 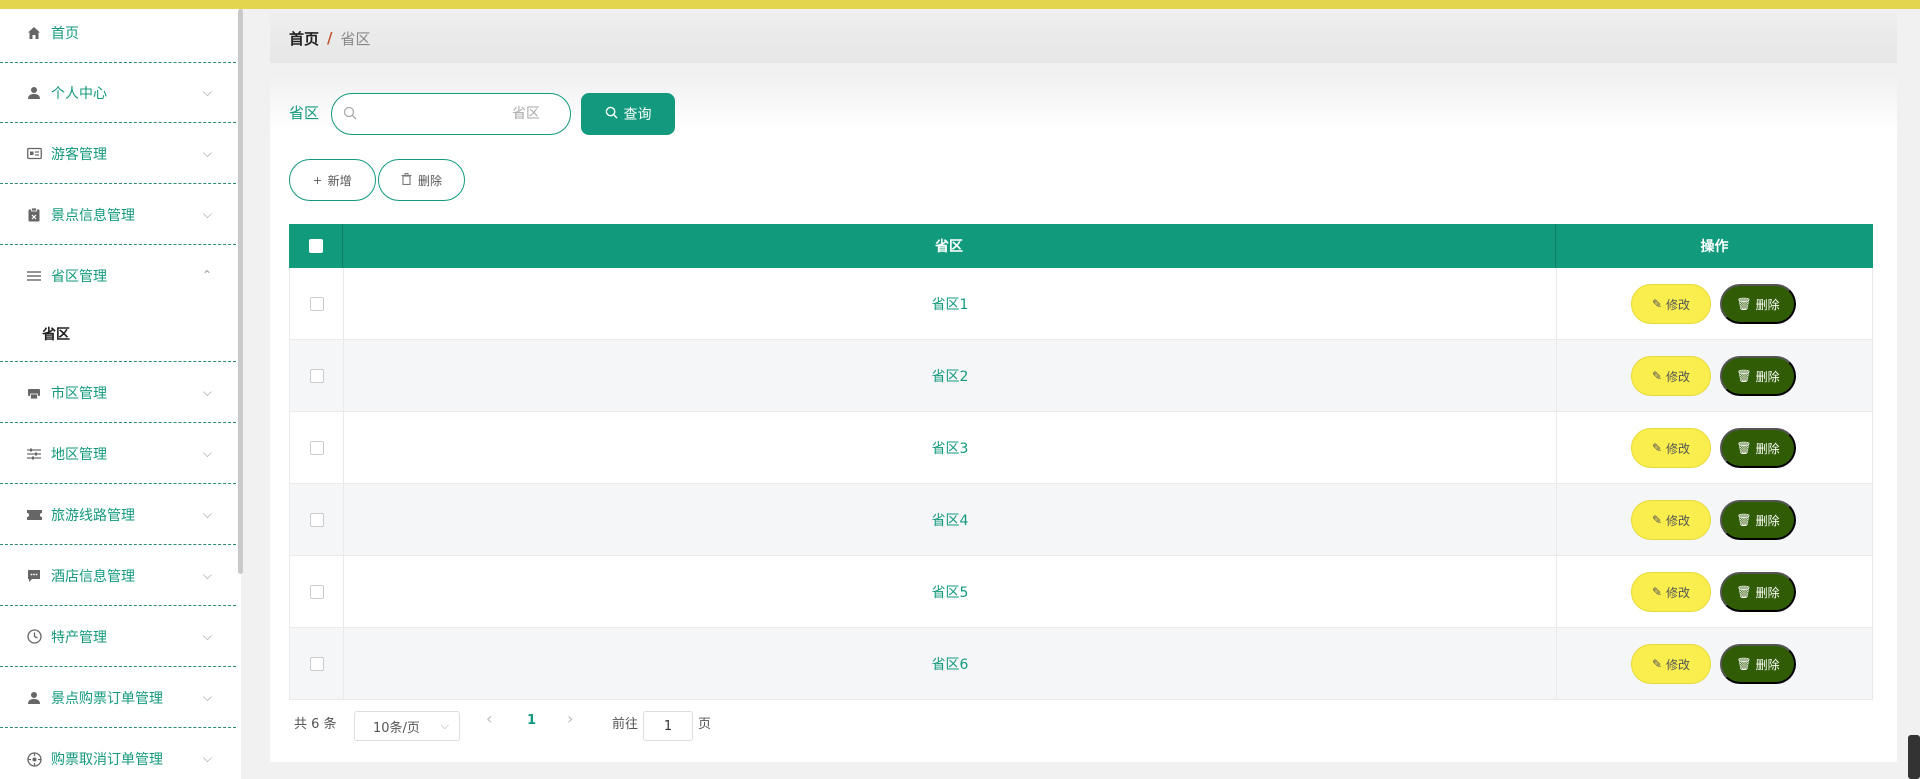 I want to click on trash-icon, so click(x=406, y=180).